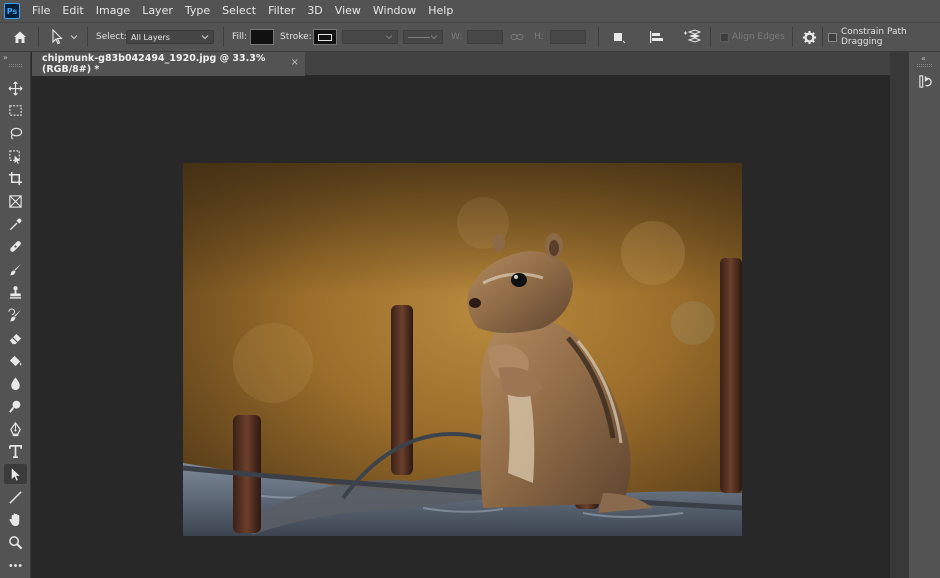 This screenshot has height=578, width=940. What do you see at coordinates (325, 37) in the screenshot?
I see `stroke-swatch` at bounding box center [325, 37].